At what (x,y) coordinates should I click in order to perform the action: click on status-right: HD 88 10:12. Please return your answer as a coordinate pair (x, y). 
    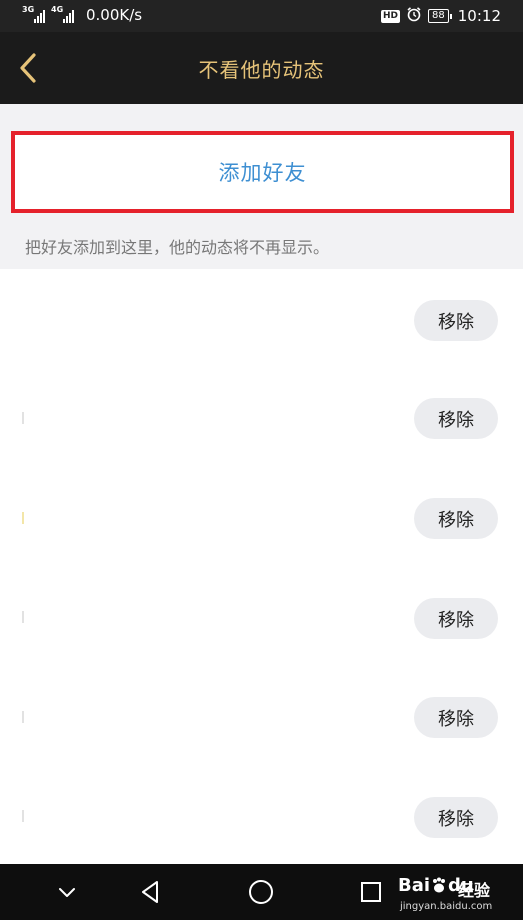
    Looking at the image, I should click on (441, 16).